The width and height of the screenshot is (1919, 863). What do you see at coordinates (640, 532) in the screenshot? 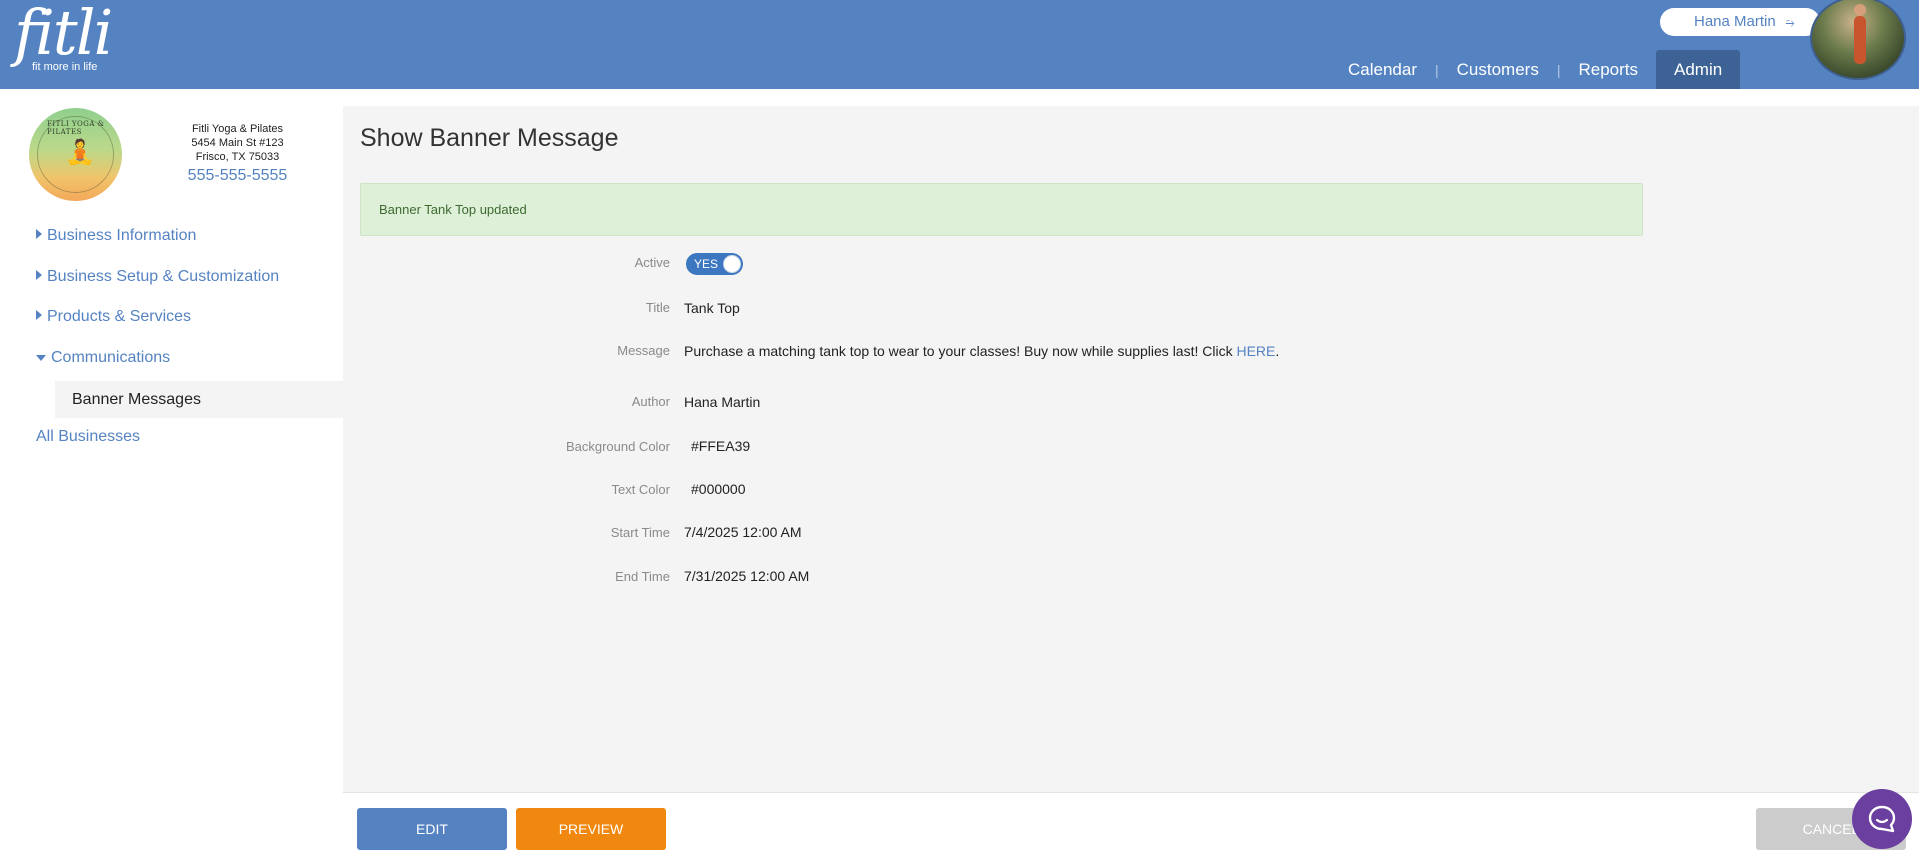
I see `start-time-label: Start Time` at bounding box center [640, 532].